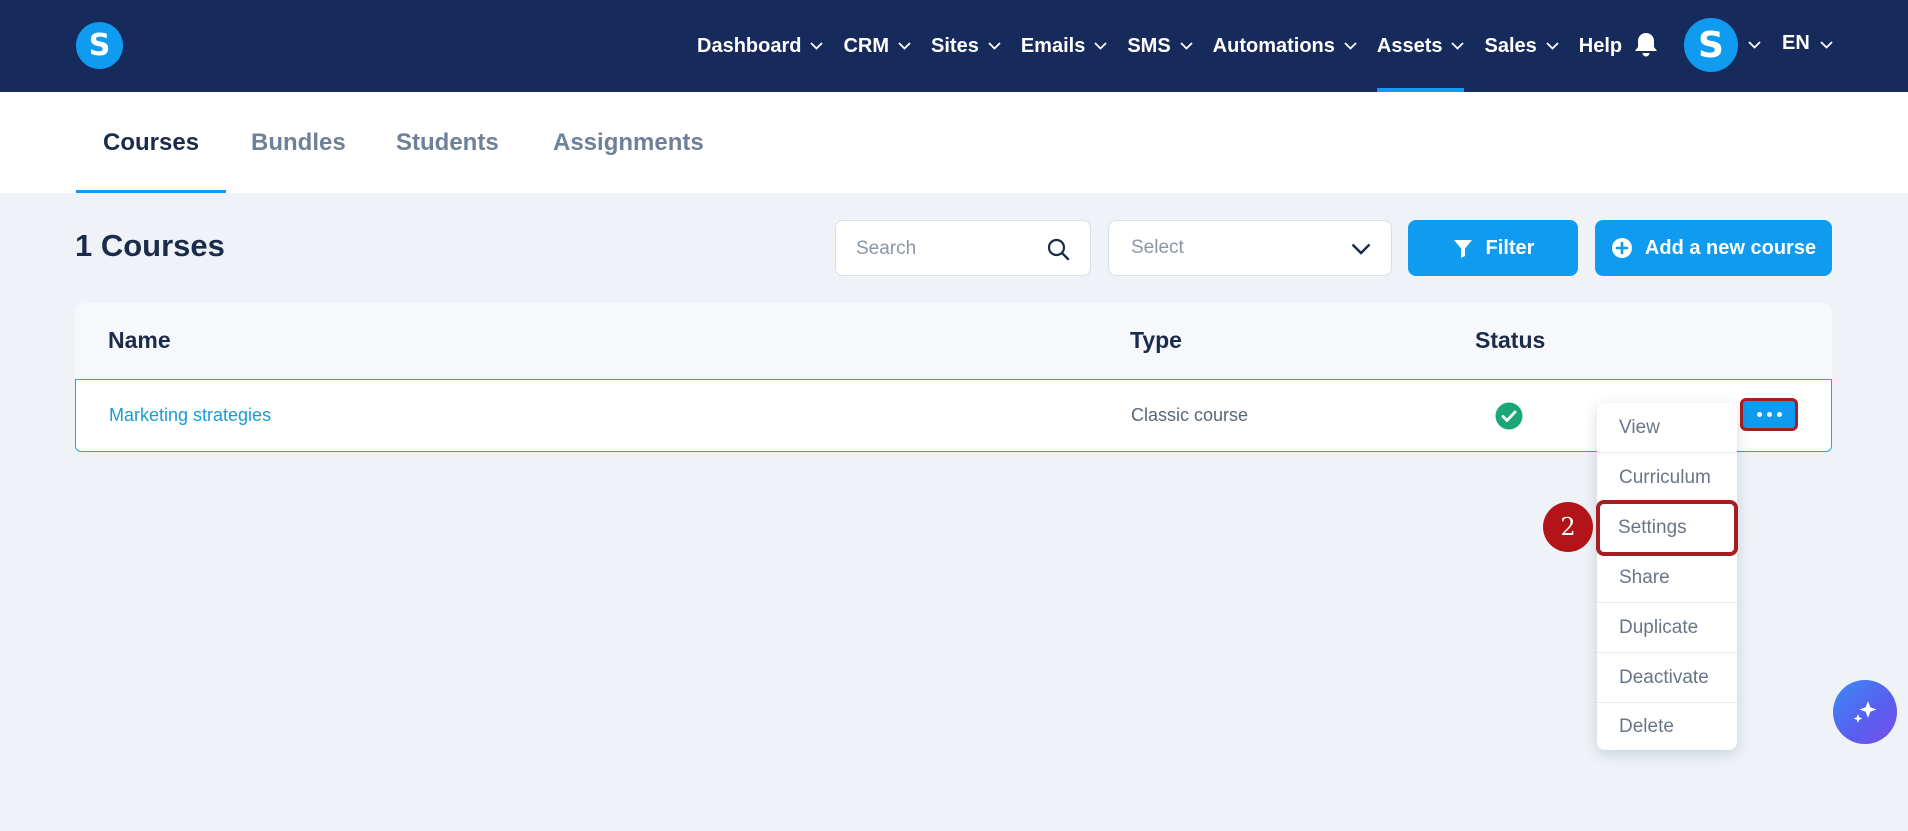 The image size is (1908, 831). What do you see at coordinates (866, 45) in the screenshot?
I see `nav-label: CRM` at bounding box center [866, 45].